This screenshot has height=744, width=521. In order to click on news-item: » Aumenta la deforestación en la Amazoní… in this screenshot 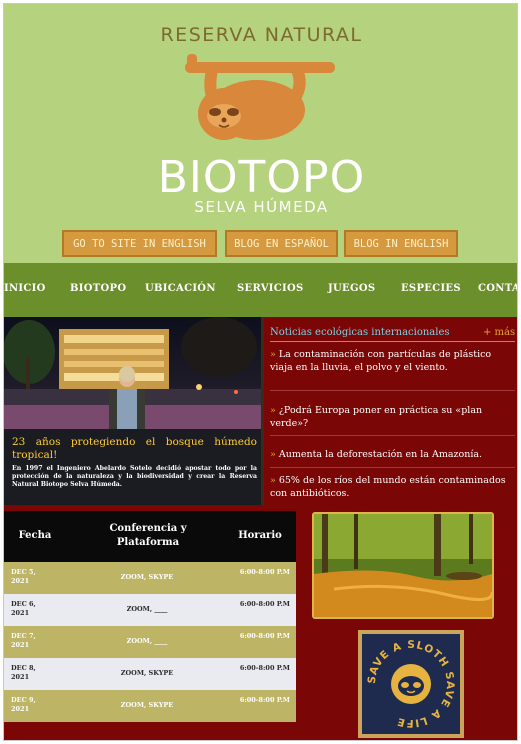, I will do `click(392, 454)`.